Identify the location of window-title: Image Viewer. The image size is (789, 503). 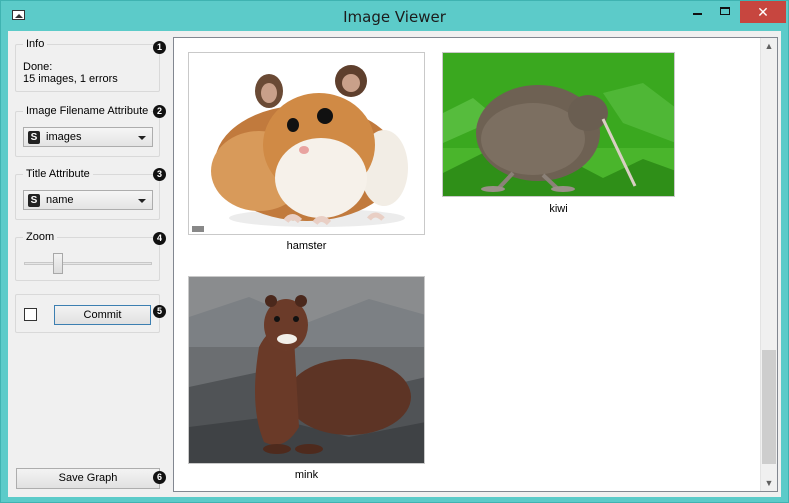
(394, 17).